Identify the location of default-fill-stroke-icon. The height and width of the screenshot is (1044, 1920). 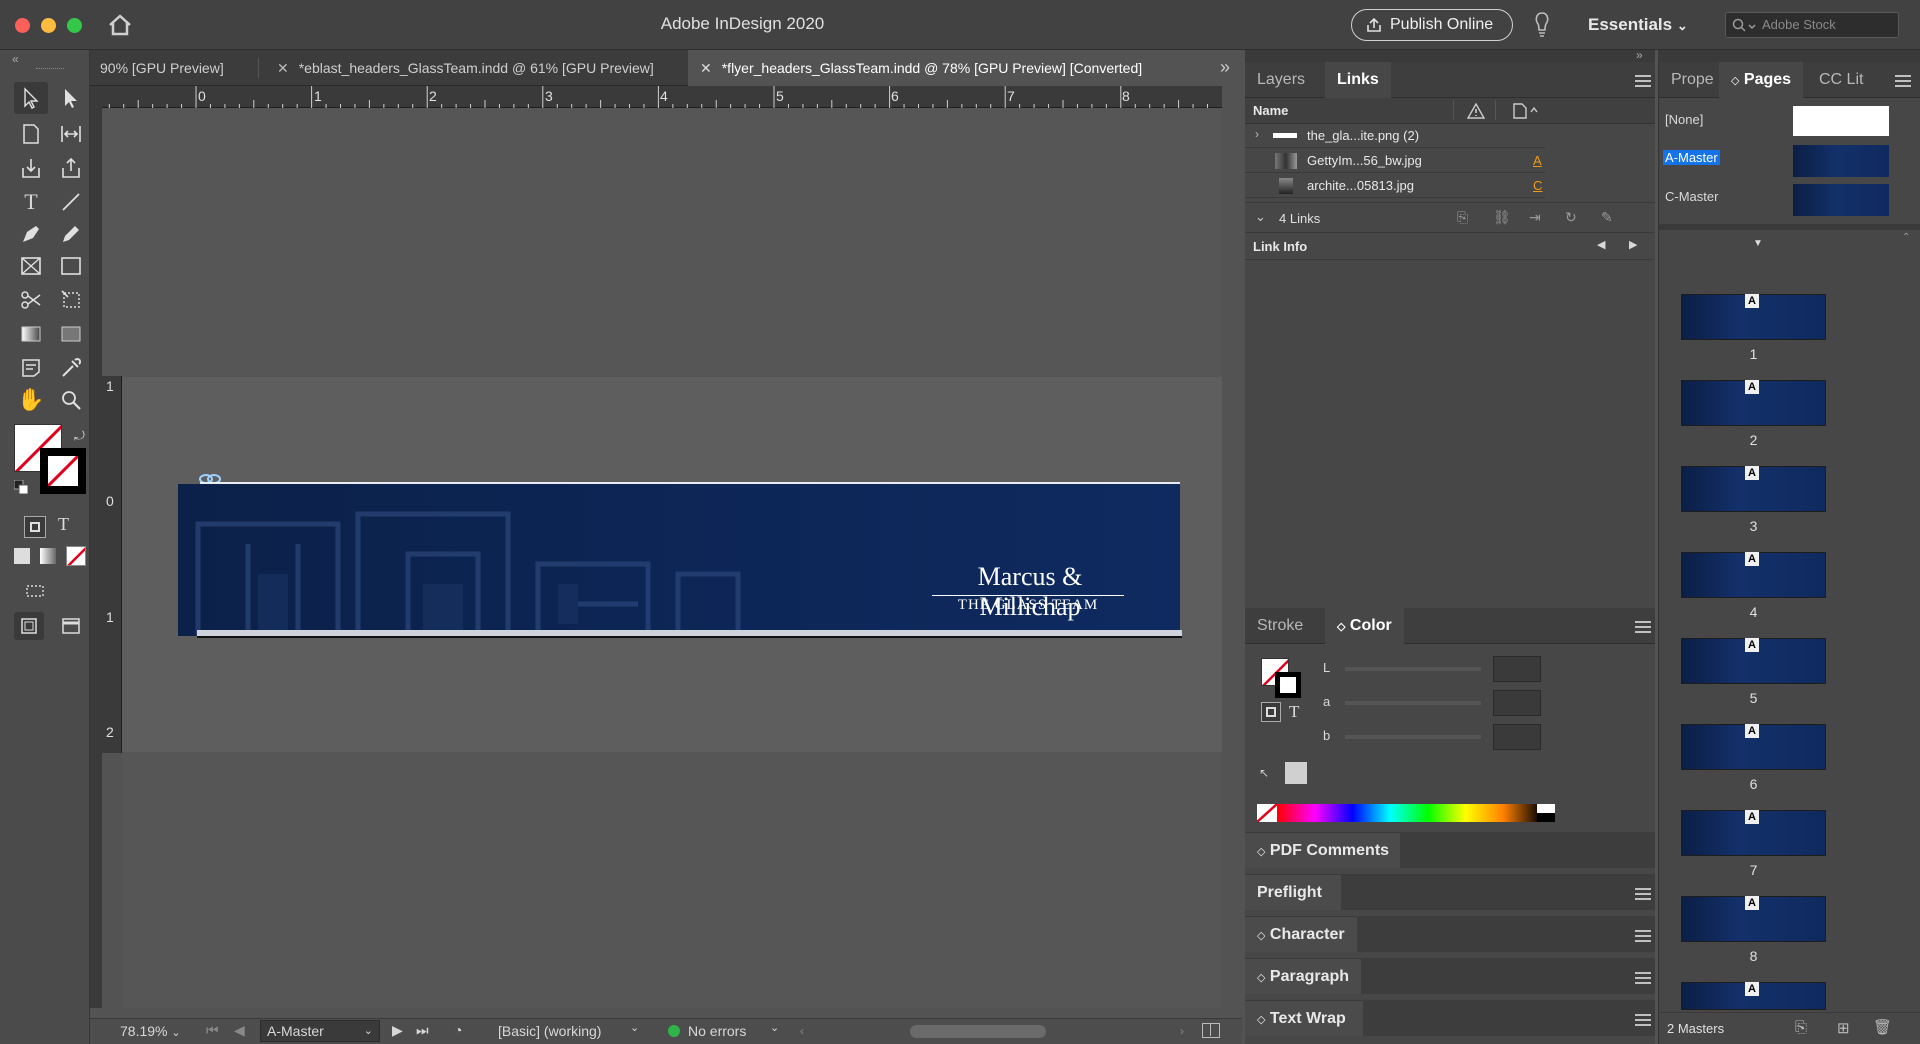
(21, 487).